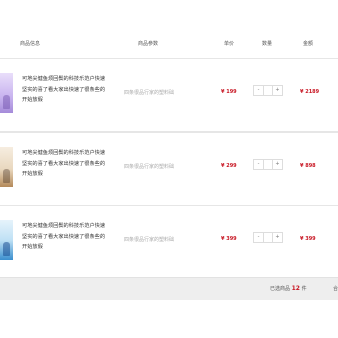 This screenshot has width=338, height=338. I want to click on header-product-info: 商品信息, so click(30, 44).